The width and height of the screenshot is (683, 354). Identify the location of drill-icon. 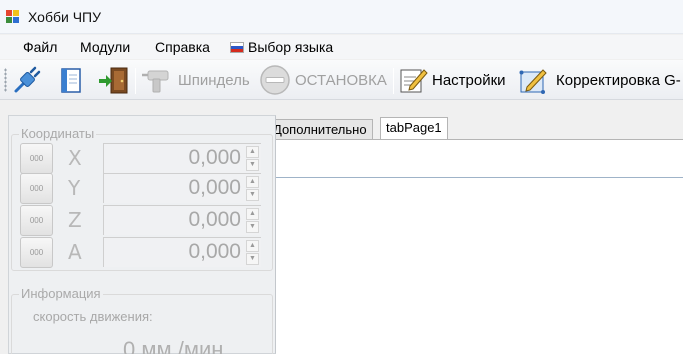
(155, 81).